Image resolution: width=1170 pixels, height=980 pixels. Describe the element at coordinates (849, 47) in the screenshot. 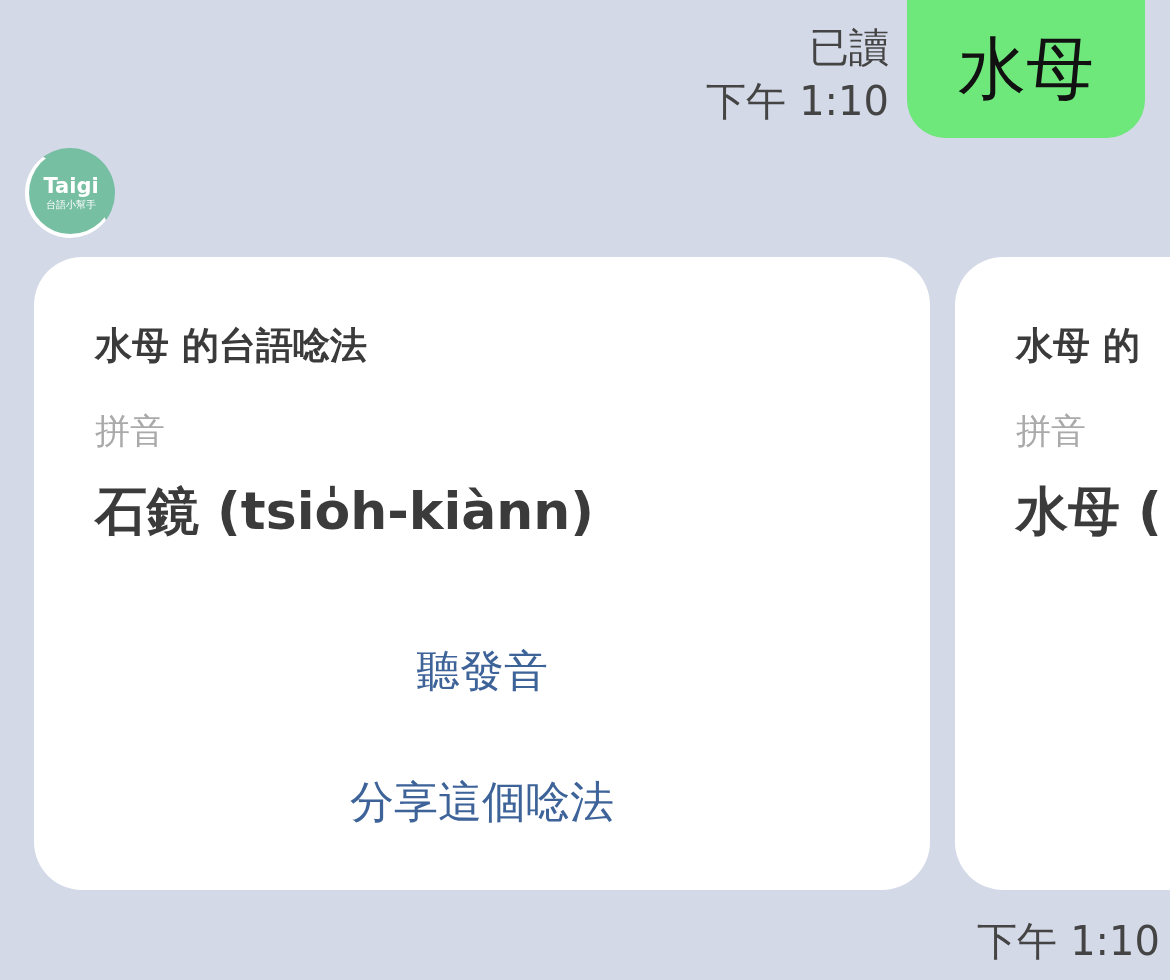

I see `read-status: 已讀` at that location.